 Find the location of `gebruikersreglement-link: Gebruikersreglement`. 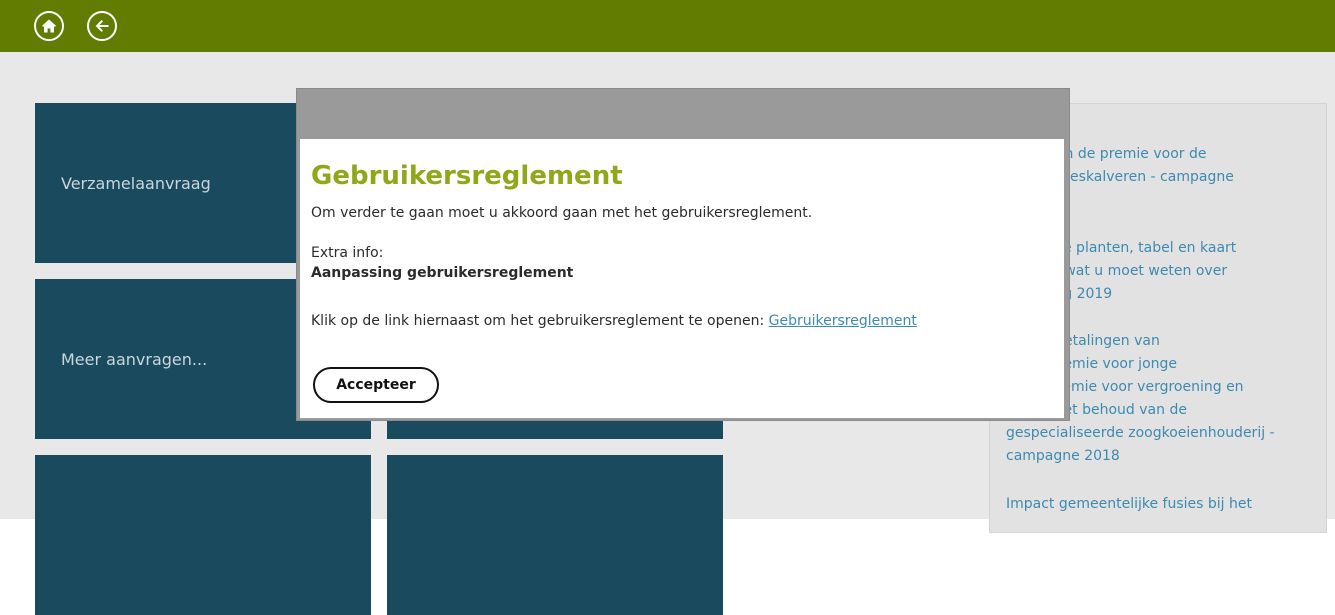

gebruikersreglement-link: Gebruikersreglement is located at coordinates (843, 321).